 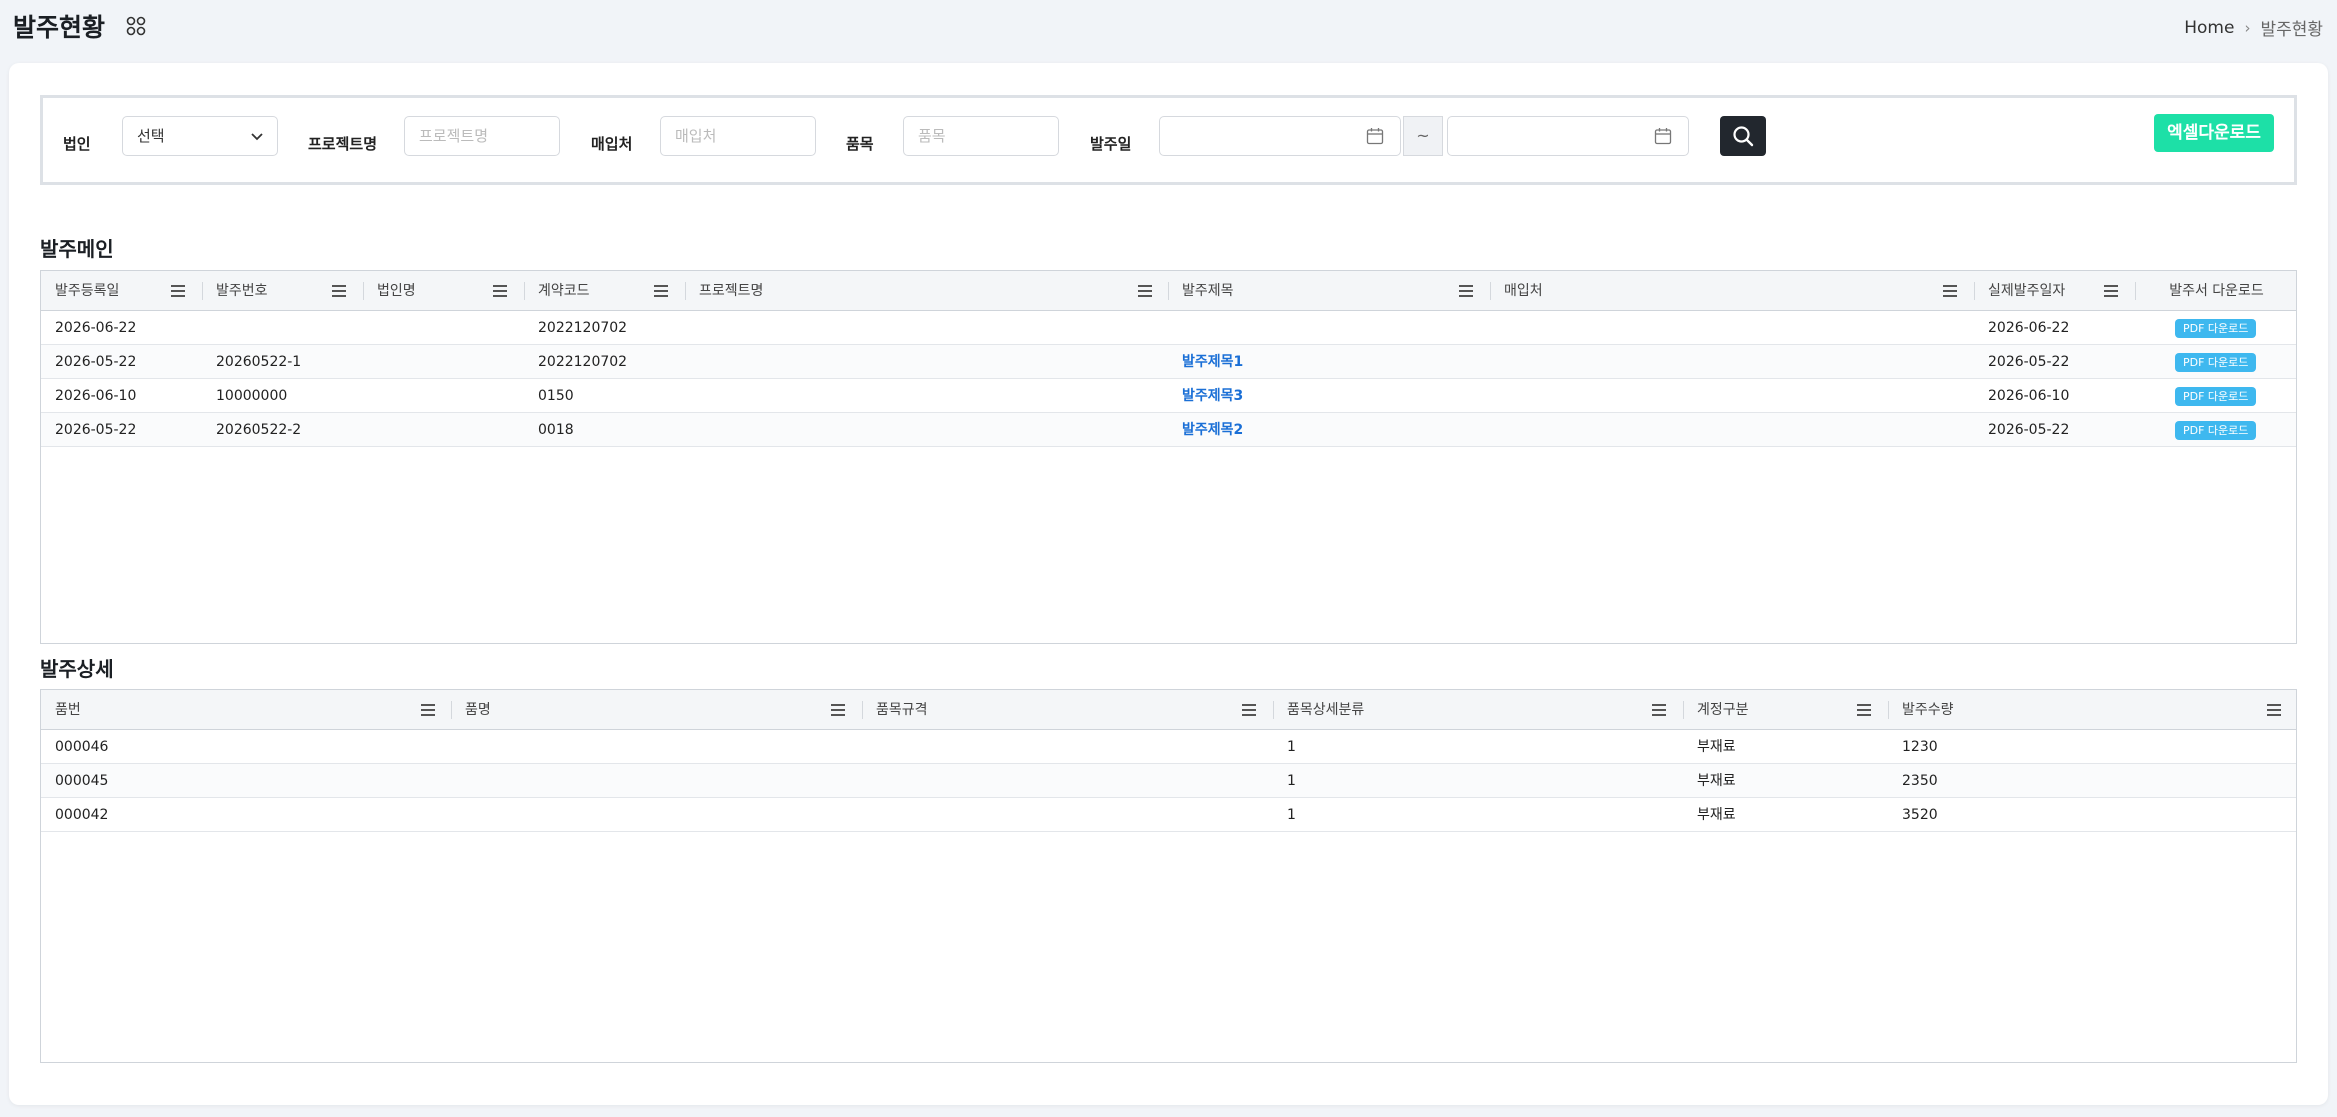 What do you see at coordinates (1205, 396) in the screenshot?
I see `cell-subject-link: 발주제목3` at bounding box center [1205, 396].